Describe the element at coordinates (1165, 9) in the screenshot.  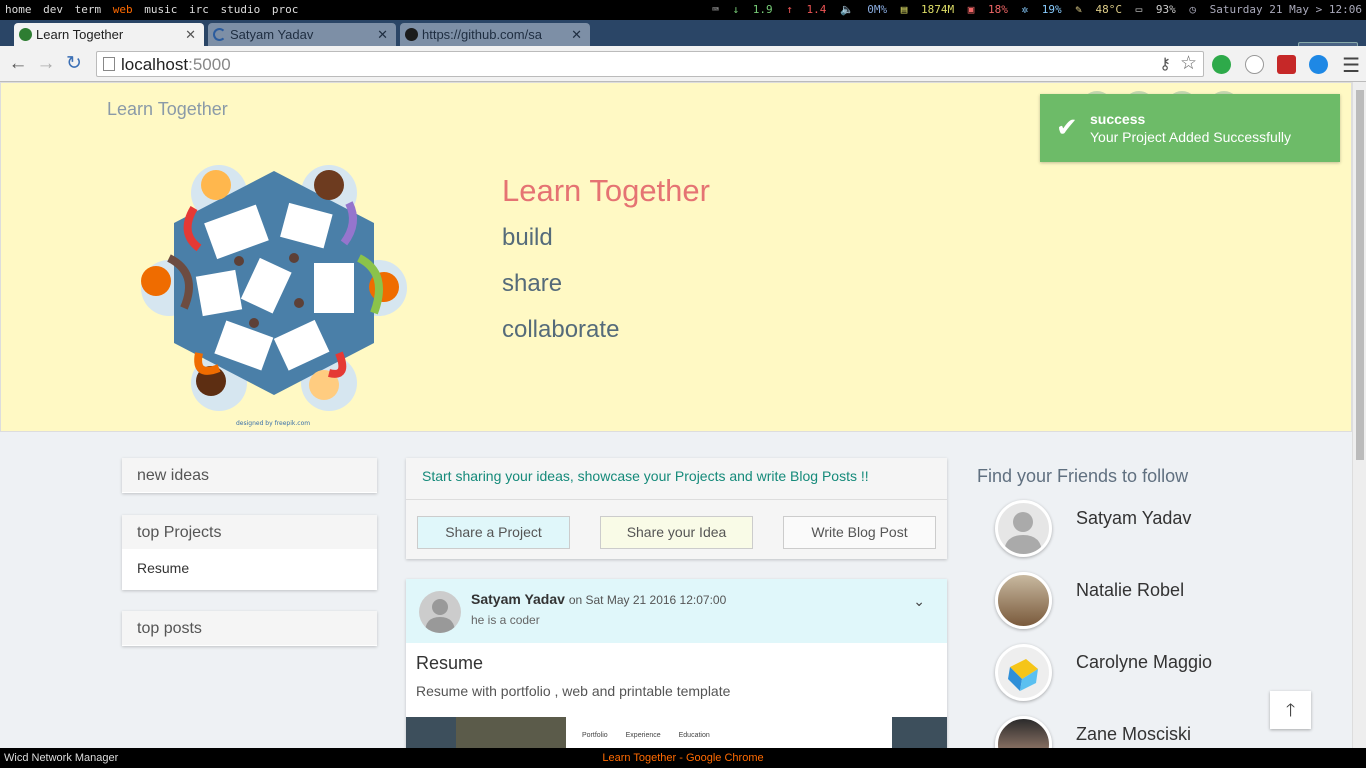
I see `battery-value: 93%` at that location.